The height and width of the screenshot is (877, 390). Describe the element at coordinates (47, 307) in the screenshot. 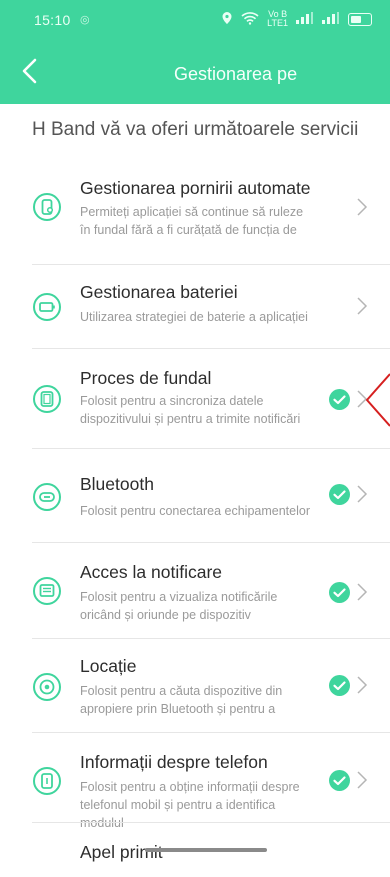

I see `battery-icon` at that location.